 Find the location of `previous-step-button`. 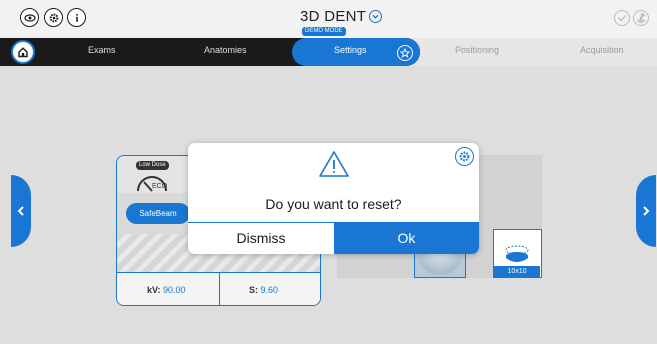

previous-step-button is located at coordinates (21, 211).